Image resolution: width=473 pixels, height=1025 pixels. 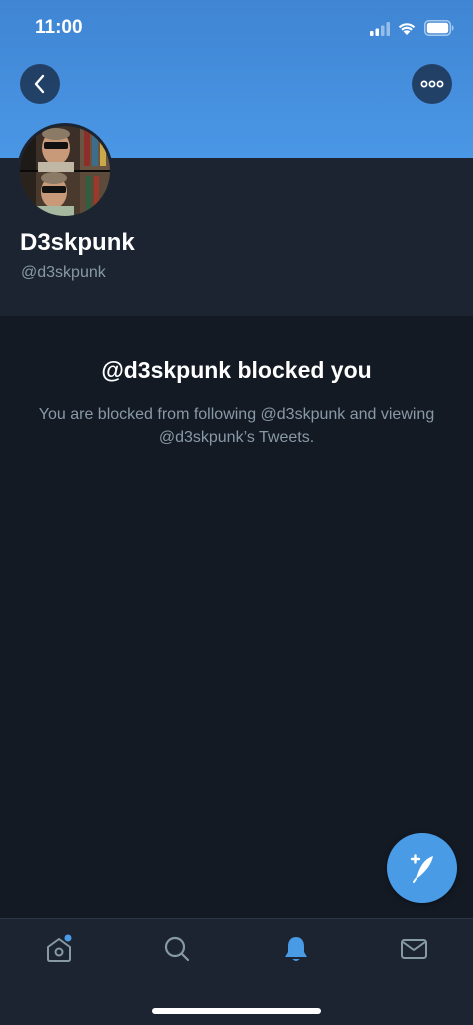 I want to click on avatar-photo, so click(x=65, y=171).